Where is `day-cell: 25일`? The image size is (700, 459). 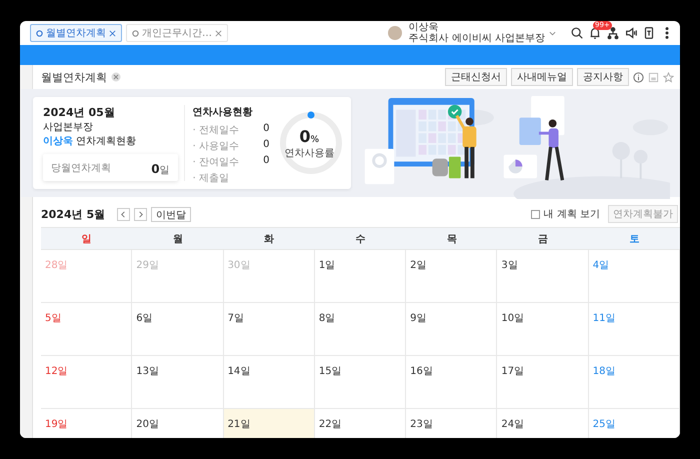
day-cell: 25일 is located at coordinates (634, 423).